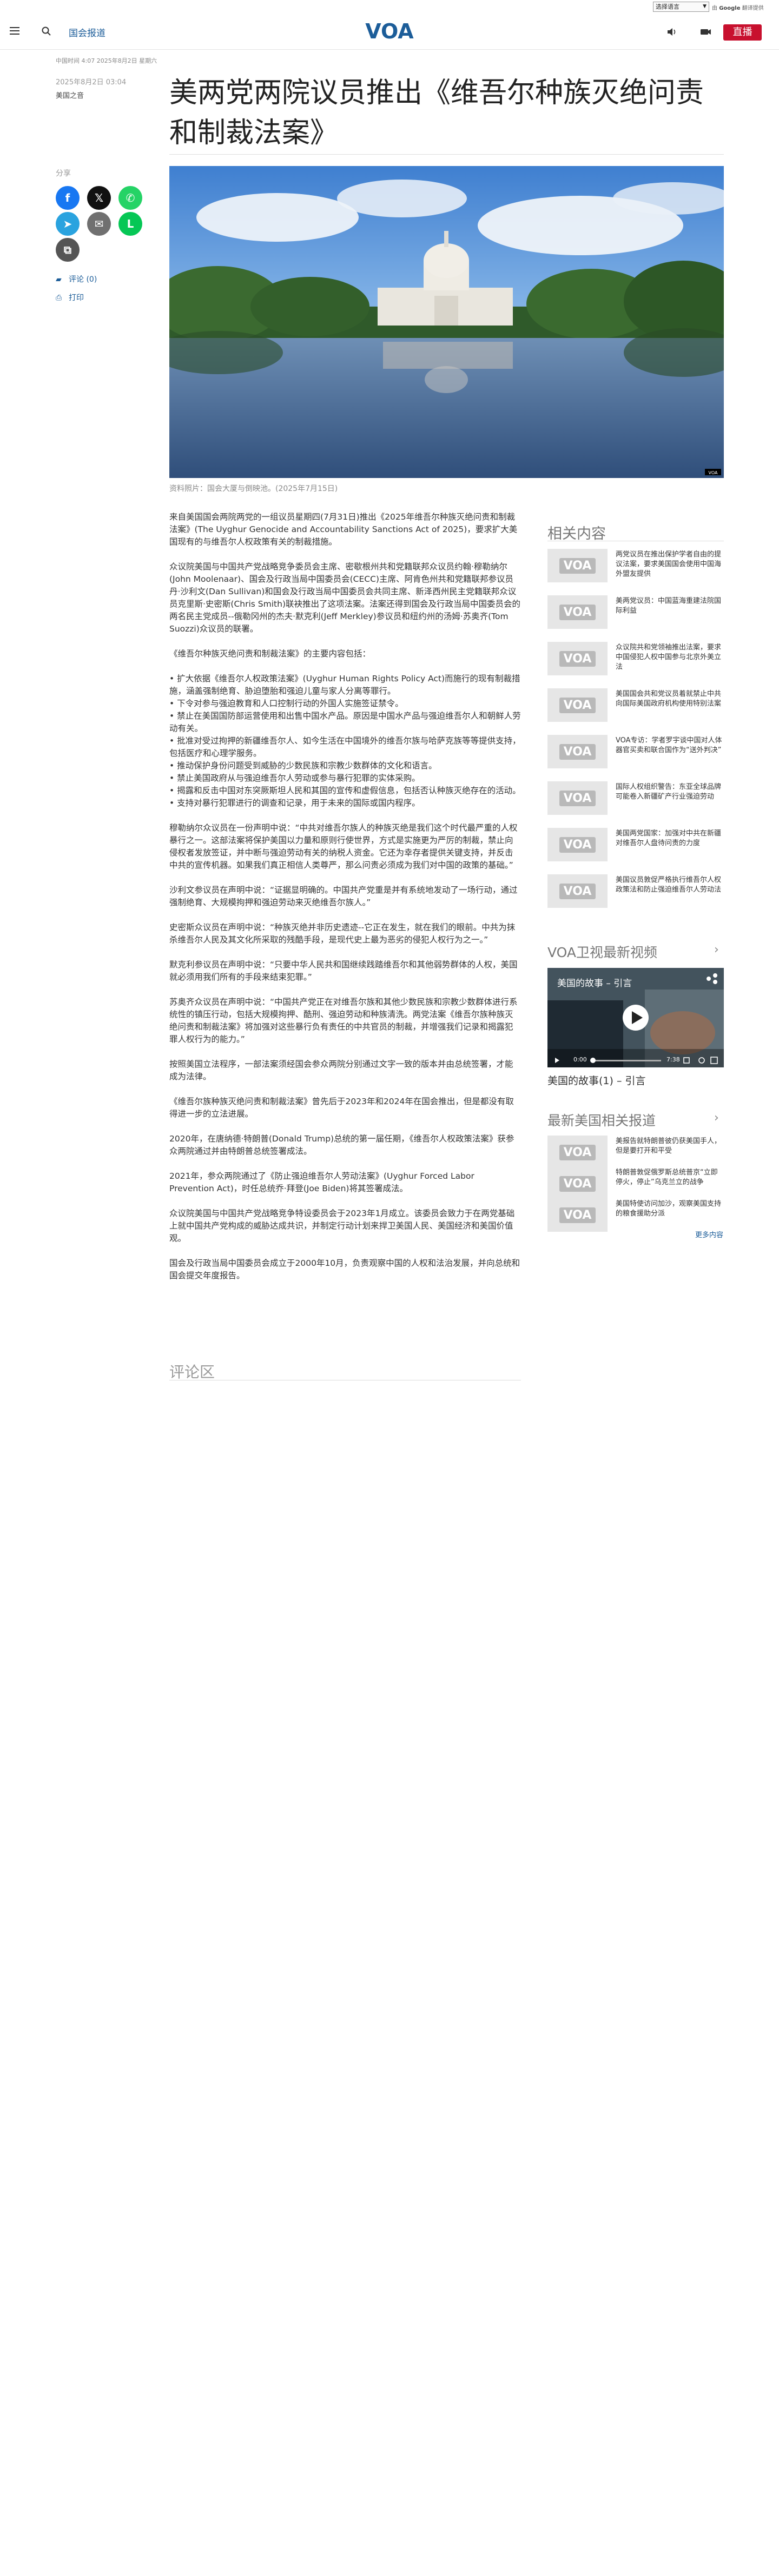  Describe the element at coordinates (99, 224) in the screenshot. I see `email-share-button: ✉` at that location.